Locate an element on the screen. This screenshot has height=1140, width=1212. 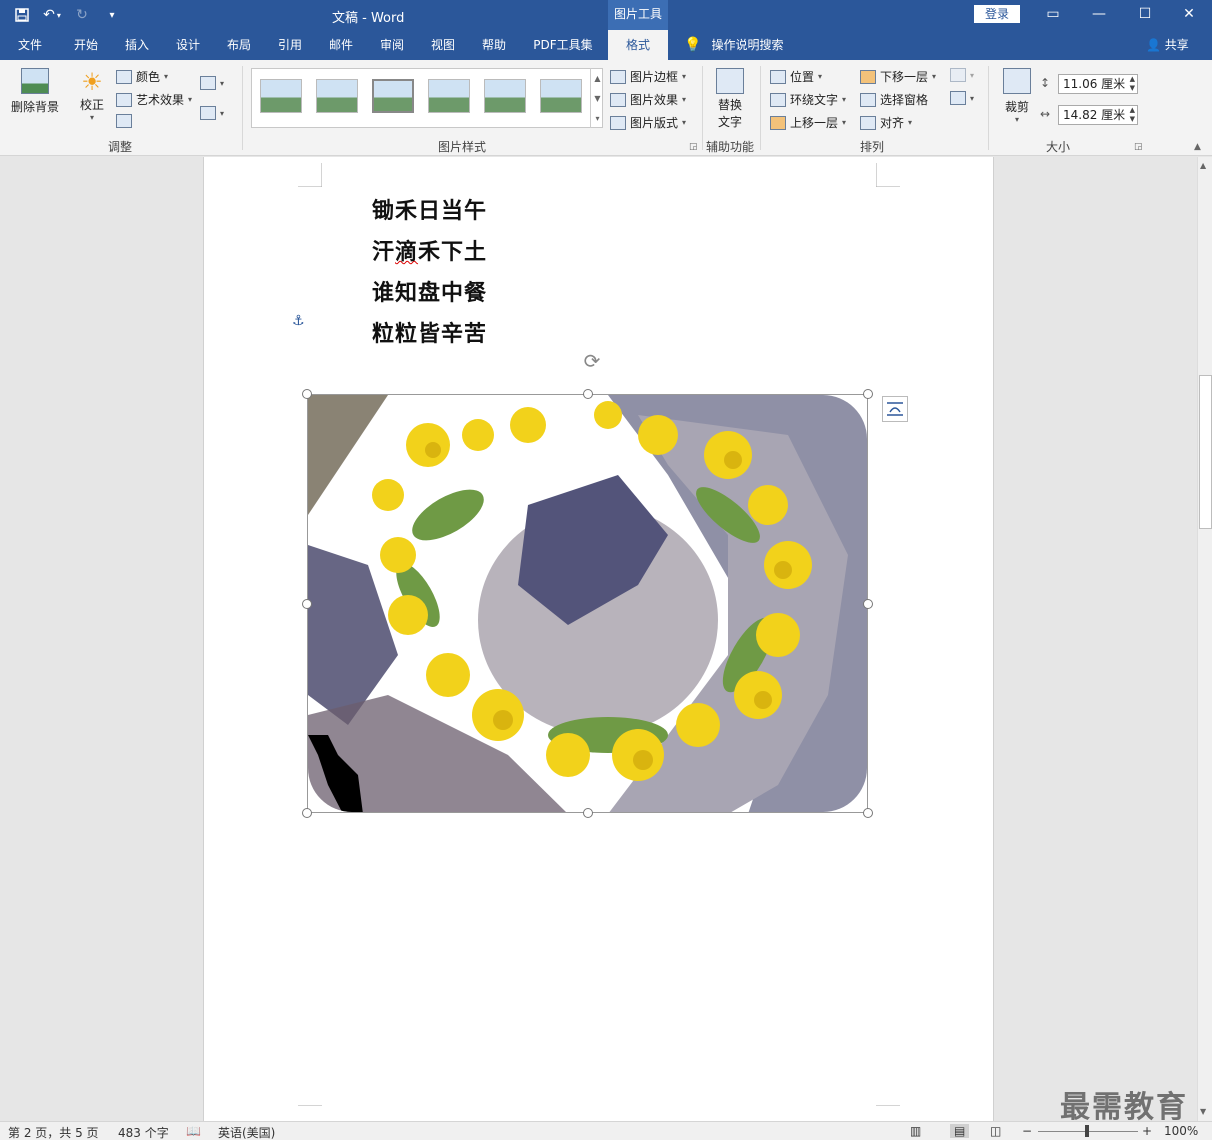
resize-handle-nw is located at coordinates (307, 394).